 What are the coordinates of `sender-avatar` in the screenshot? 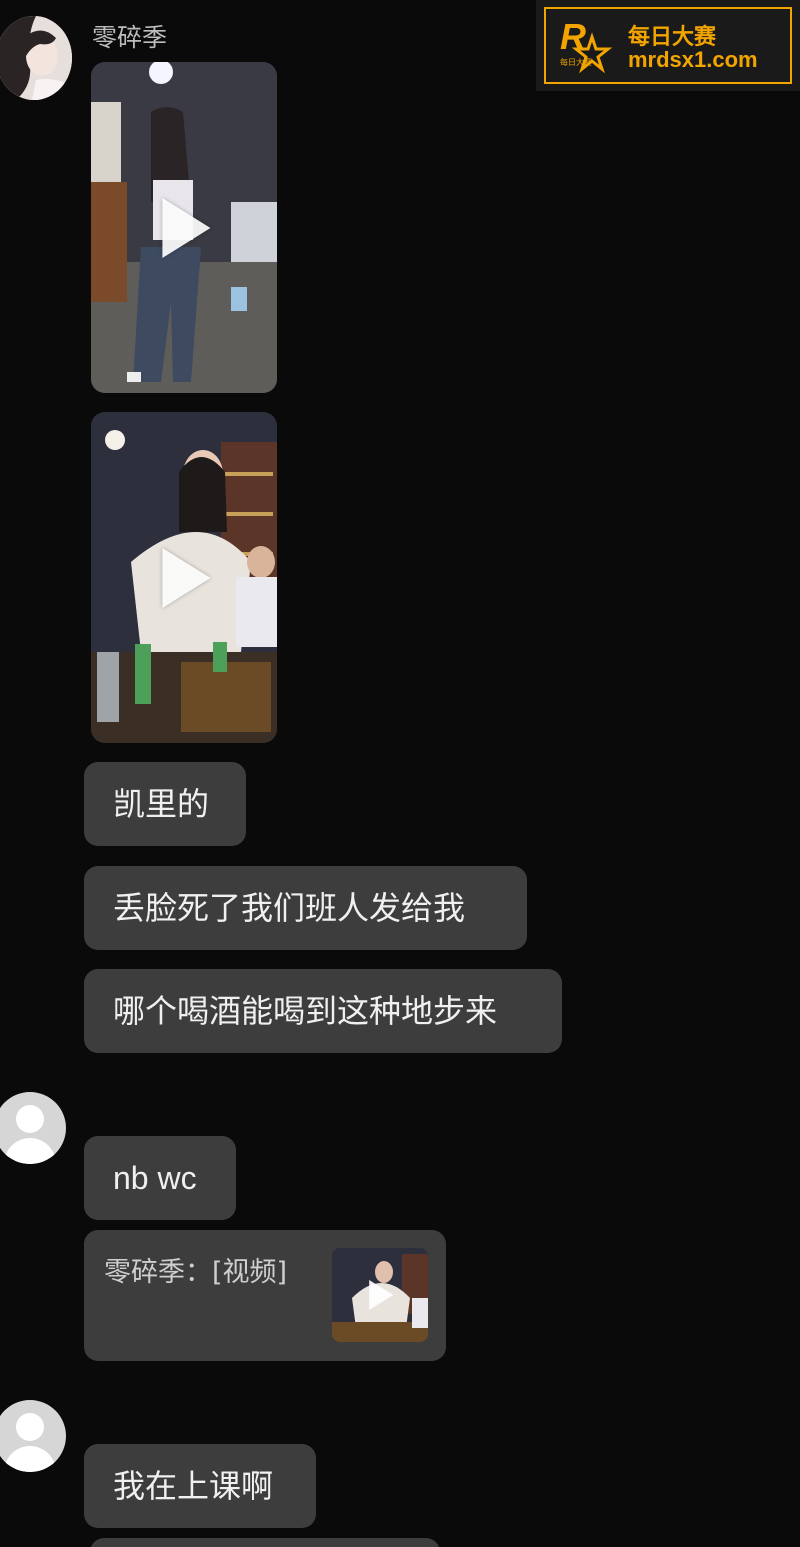 It's located at (36, 58).